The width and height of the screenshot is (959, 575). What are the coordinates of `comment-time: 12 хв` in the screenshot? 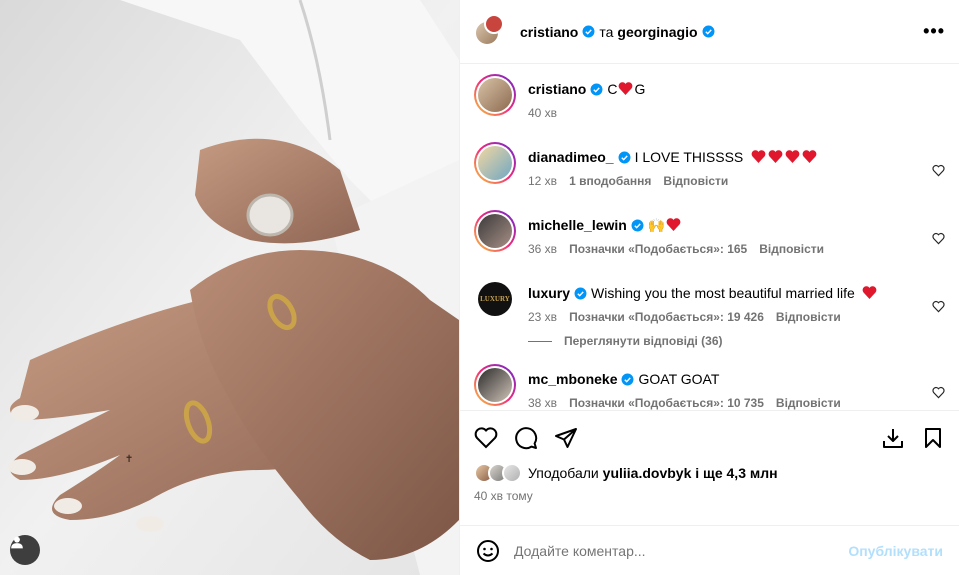 It's located at (543, 181).